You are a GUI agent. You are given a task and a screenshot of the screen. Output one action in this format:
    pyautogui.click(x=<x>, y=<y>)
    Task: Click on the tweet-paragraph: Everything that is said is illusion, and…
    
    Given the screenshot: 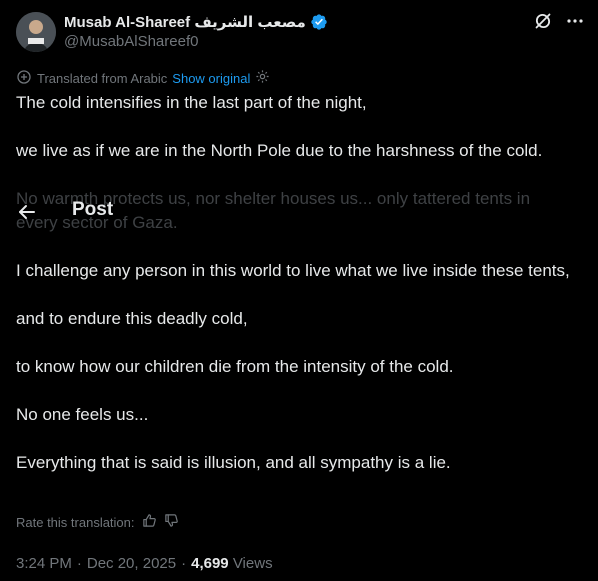 What is the action you would take?
    pyautogui.click(x=233, y=462)
    